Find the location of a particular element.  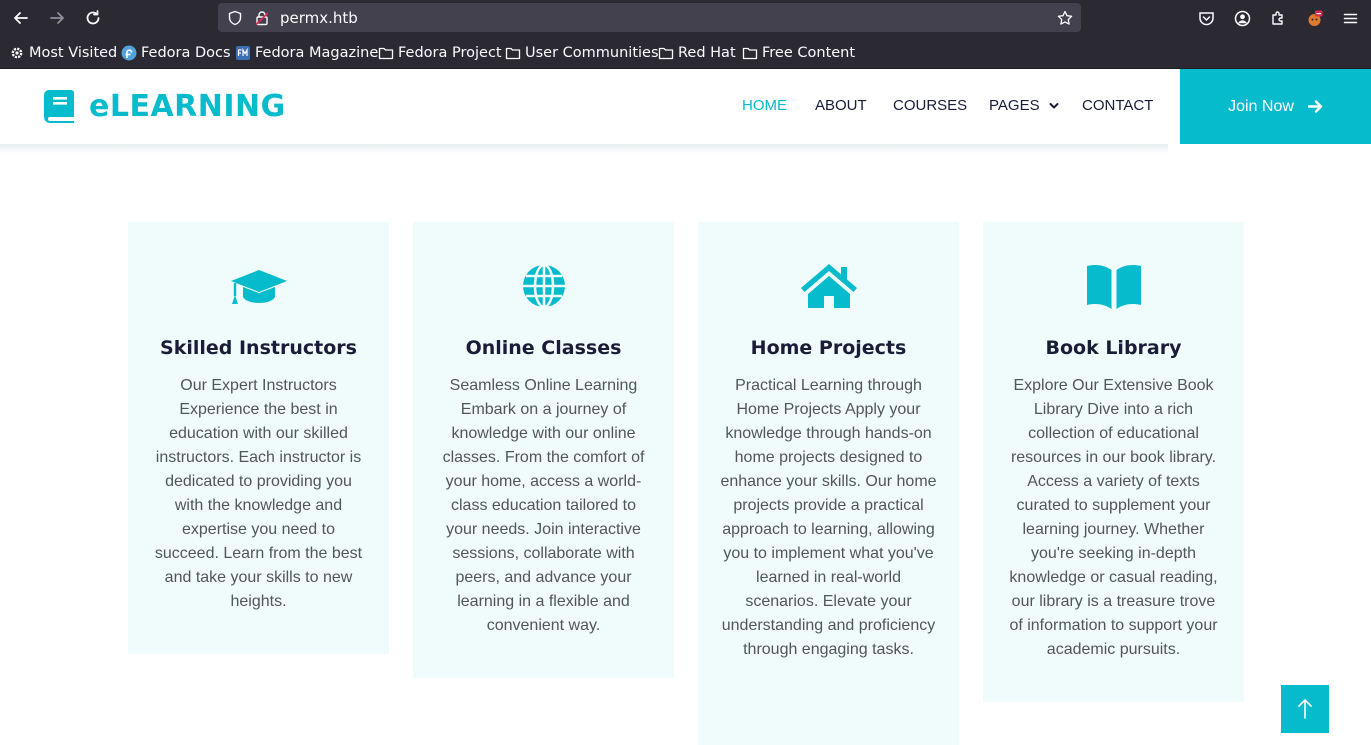

feature-title: Online Classes is located at coordinates (543, 348).